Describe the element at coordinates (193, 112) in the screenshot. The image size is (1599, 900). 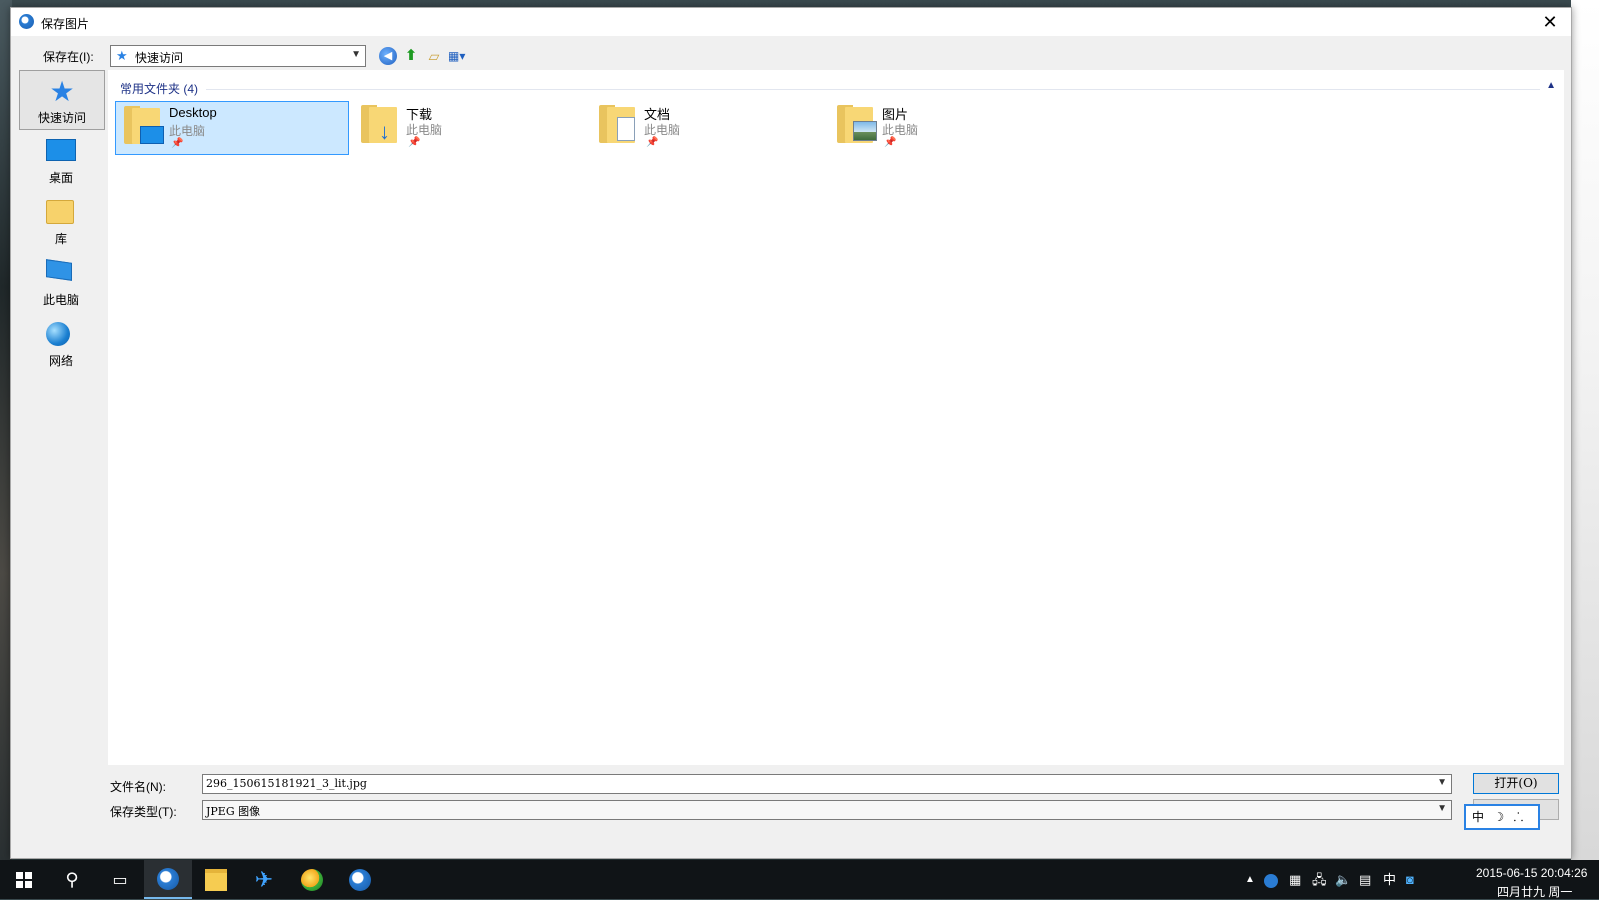
I see `folder-name: Desktop` at that location.